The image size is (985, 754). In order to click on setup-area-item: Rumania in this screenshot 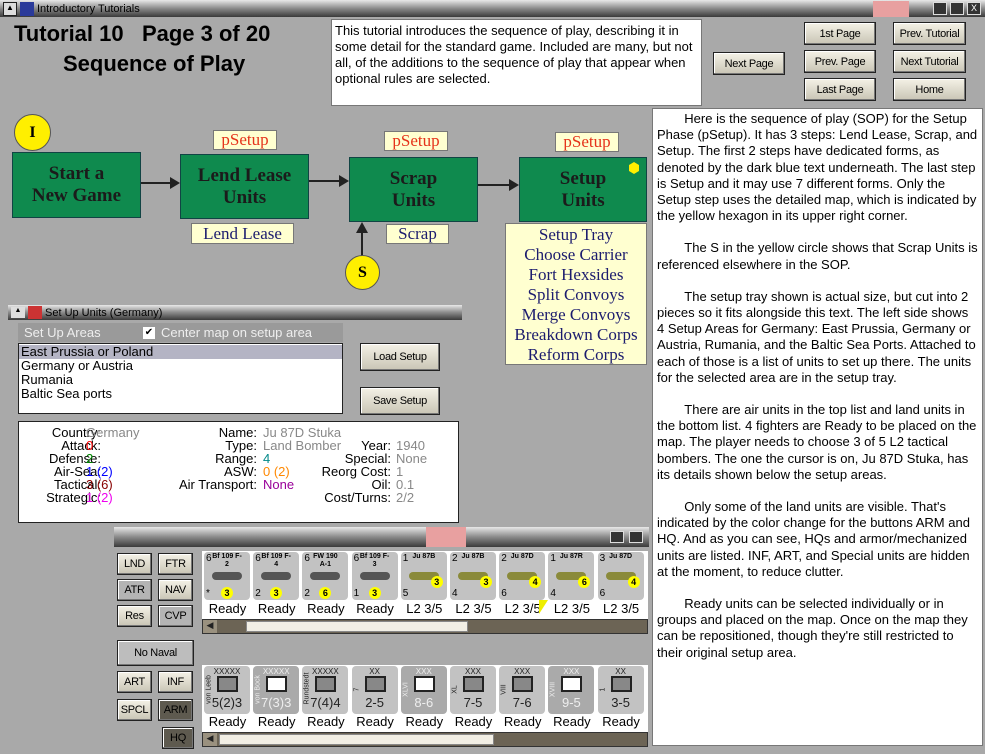, I will do `click(180, 380)`.